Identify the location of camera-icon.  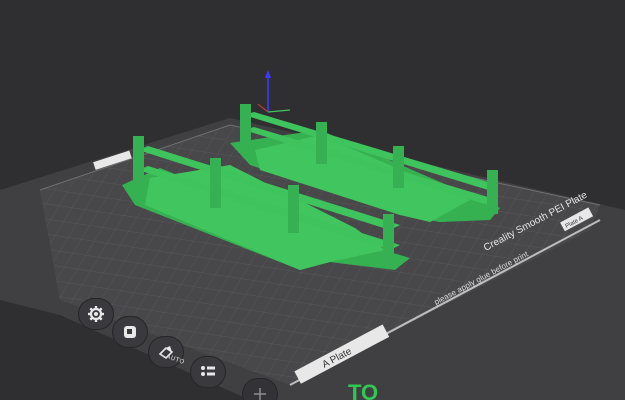
(130, 332).